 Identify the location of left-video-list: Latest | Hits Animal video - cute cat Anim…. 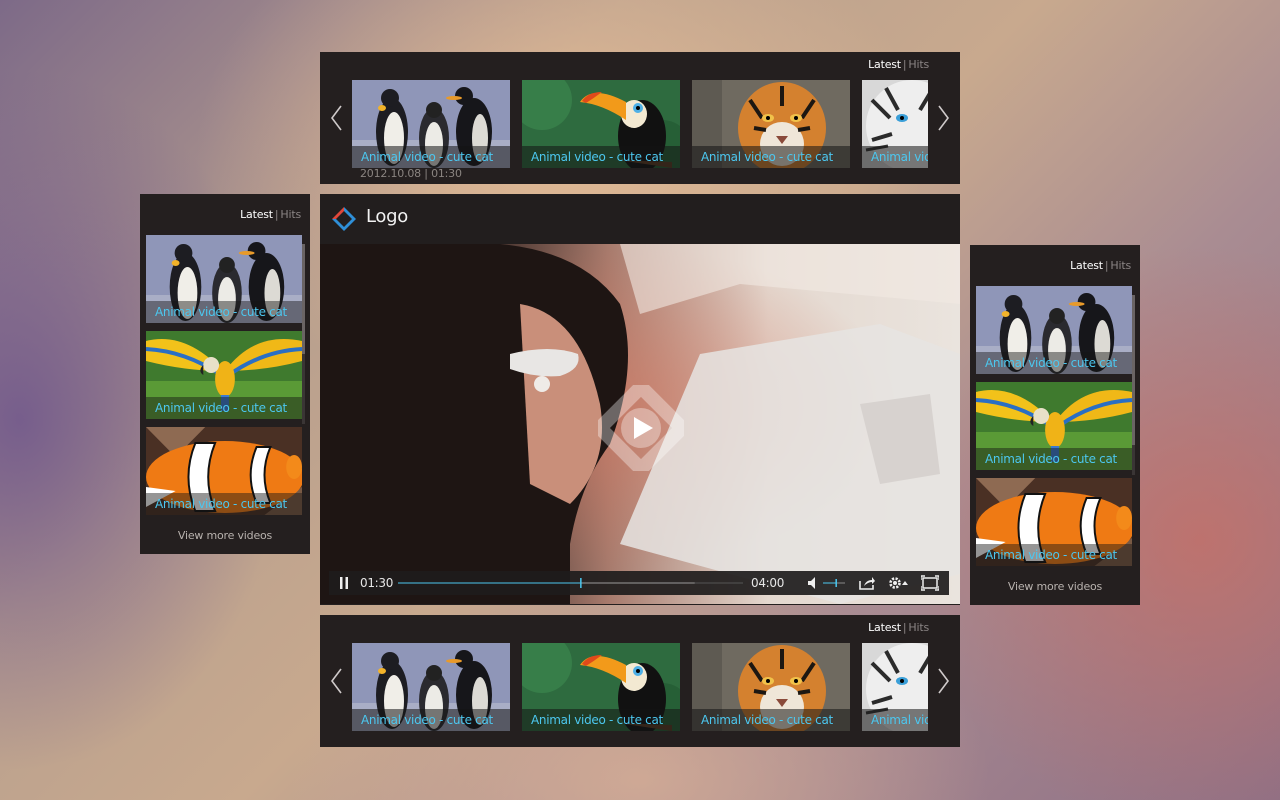
(225, 374).